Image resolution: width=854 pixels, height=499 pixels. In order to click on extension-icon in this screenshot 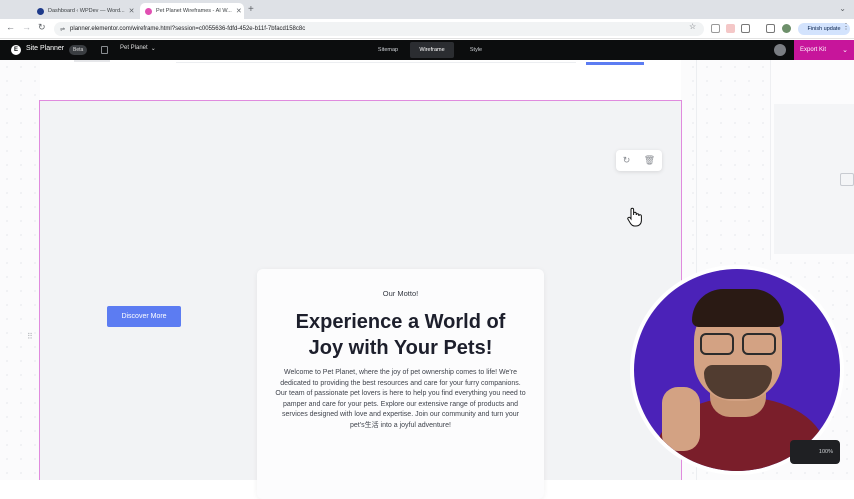, I will do `click(730, 28)`.